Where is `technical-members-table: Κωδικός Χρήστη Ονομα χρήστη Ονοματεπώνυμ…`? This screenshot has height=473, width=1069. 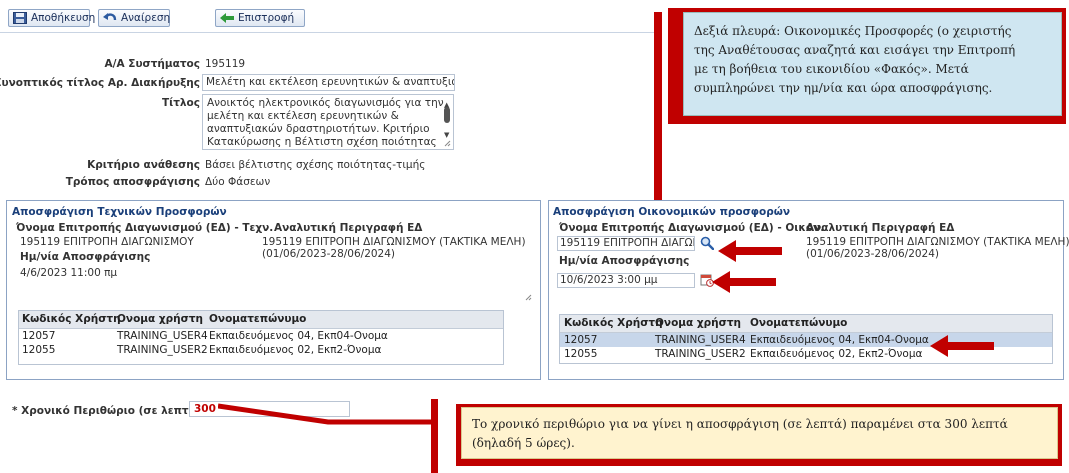
technical-members-table: Κωδικός Χρήστη Ονομα χρήστη Ονοματεπώνυμ… is located at coordinates (261, 337).